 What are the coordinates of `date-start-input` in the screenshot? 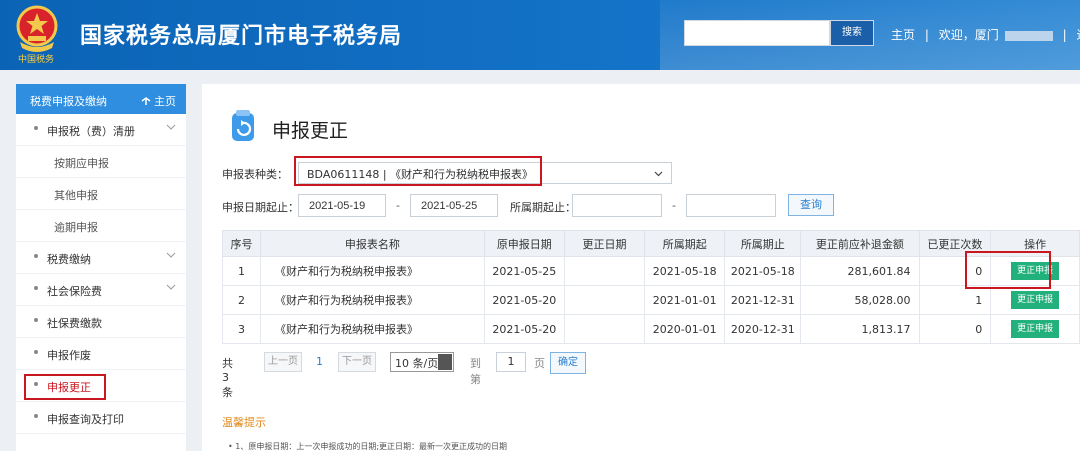 It's located at (342, 205).